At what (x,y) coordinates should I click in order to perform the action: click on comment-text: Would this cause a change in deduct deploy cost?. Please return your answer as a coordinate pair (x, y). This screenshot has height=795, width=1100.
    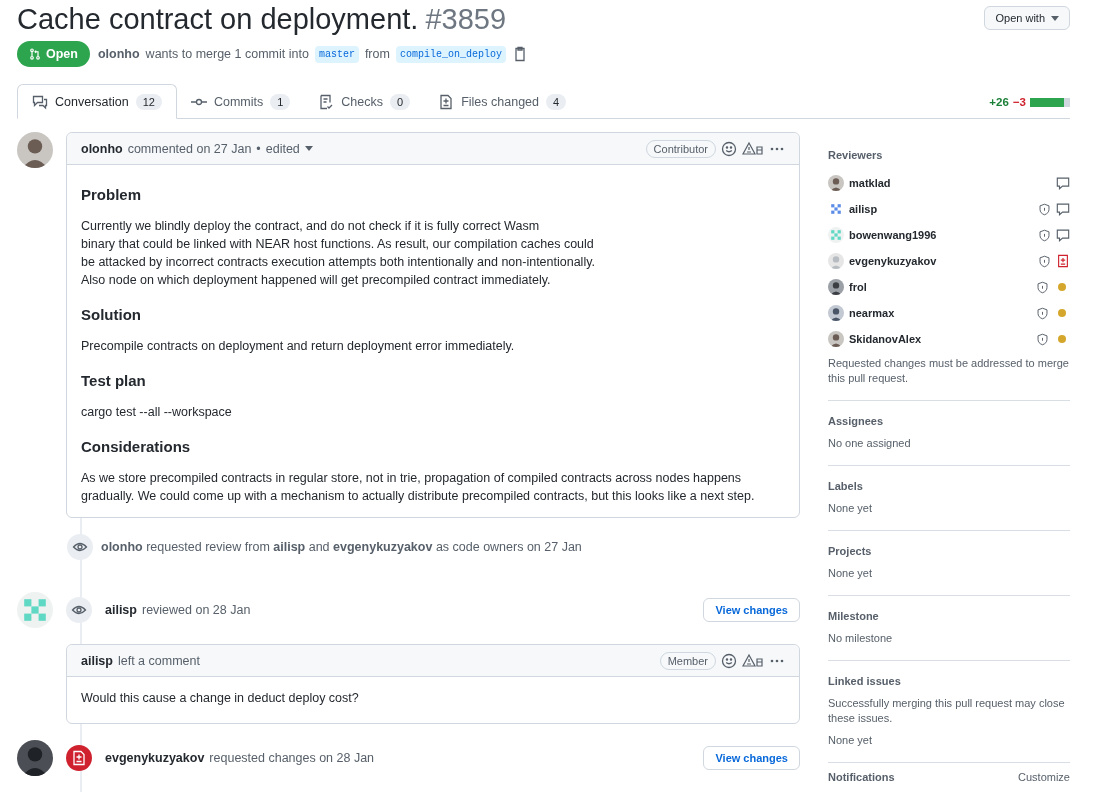
    Looking at the image, I should click on (220, 698).